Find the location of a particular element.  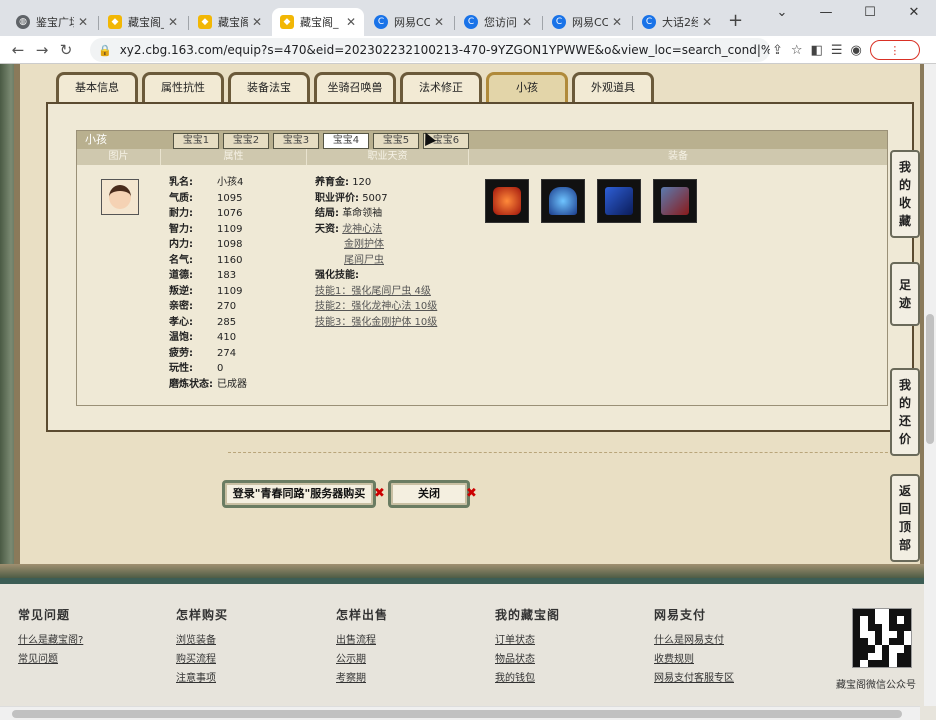

footer-link: 订单状态 is located at coordinates (527, 640).